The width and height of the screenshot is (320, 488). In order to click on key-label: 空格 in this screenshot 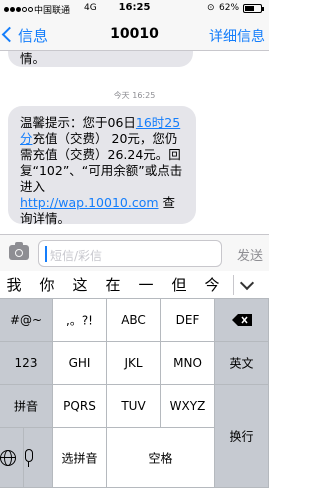, I will do `click(160, 458)`.